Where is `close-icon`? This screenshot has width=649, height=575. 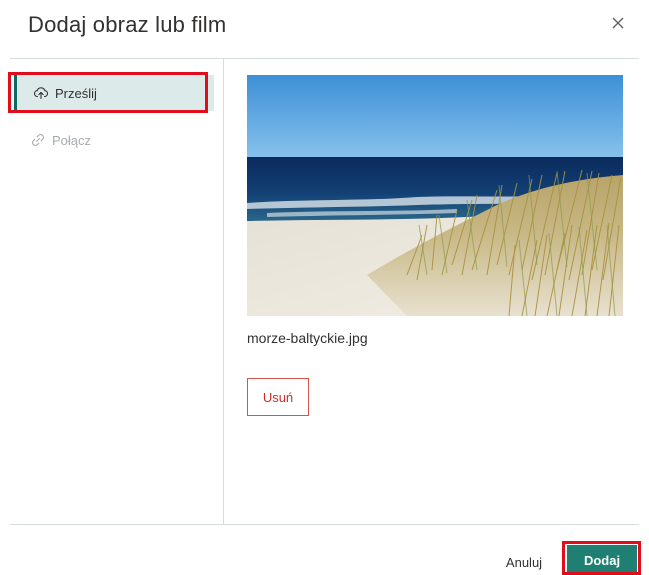
close-icon is located at coordinates (618, 23).